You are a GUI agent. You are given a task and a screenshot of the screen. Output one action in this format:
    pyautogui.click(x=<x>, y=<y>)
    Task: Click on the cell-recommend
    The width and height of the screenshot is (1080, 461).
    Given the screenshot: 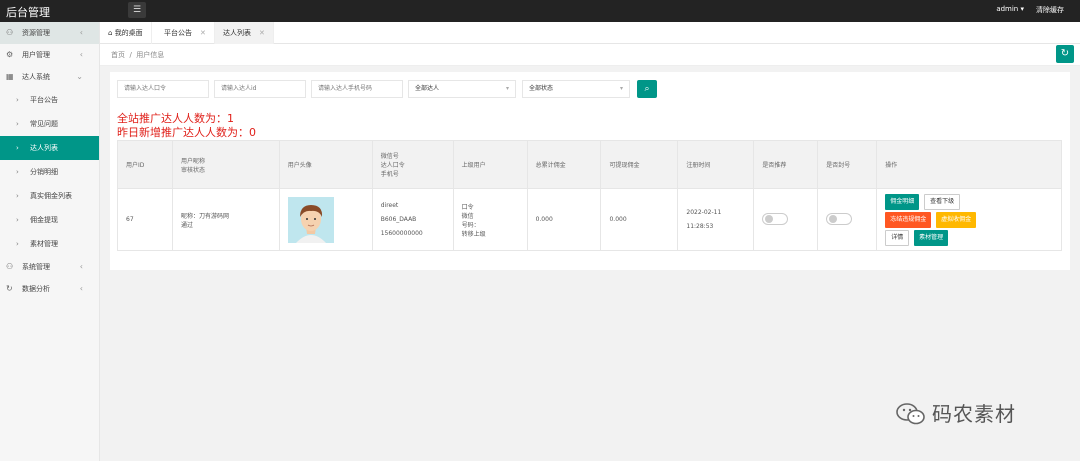 What is the action you would take?
    pyautogui.click(x=786, y=219)
    